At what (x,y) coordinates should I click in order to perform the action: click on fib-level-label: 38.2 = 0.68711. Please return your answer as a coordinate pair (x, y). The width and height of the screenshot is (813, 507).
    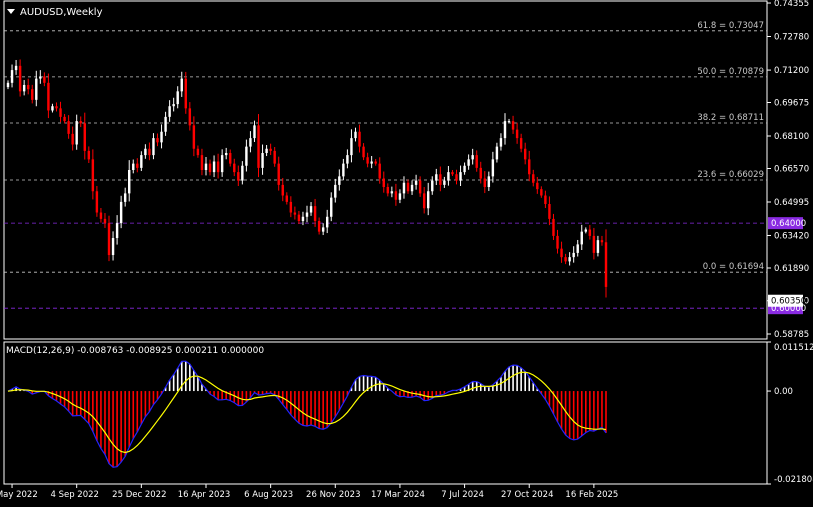
    Looking at the image, I should click on (730, 118).